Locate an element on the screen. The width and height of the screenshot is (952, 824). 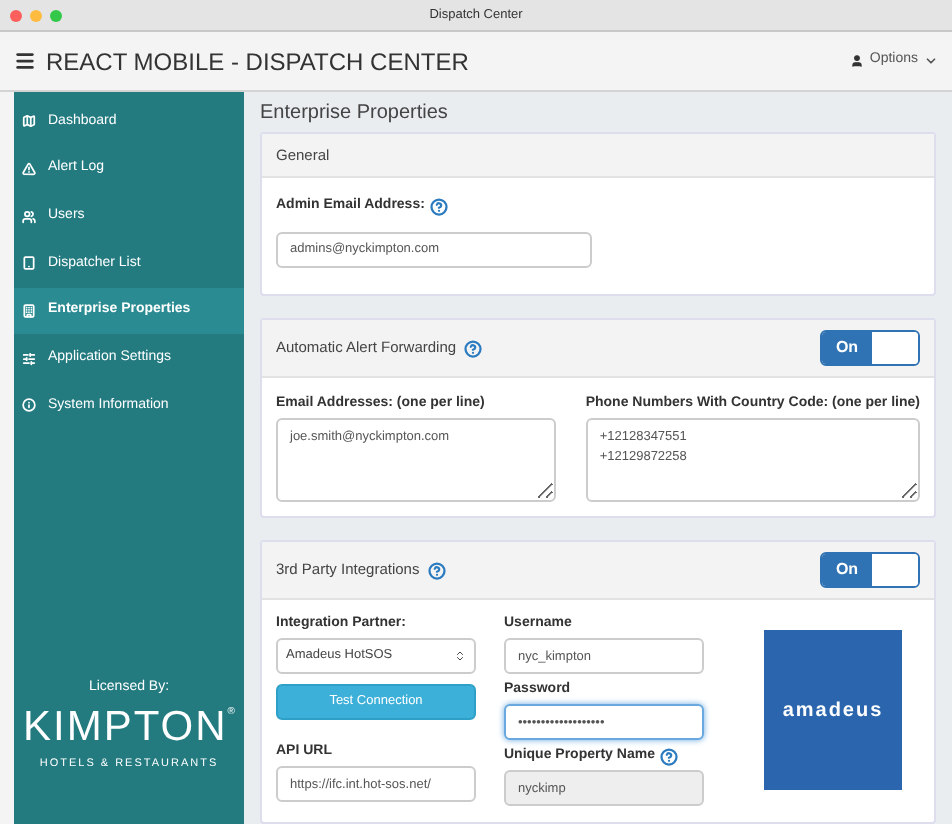
sliders-icon is located at coordinates (29, 358).